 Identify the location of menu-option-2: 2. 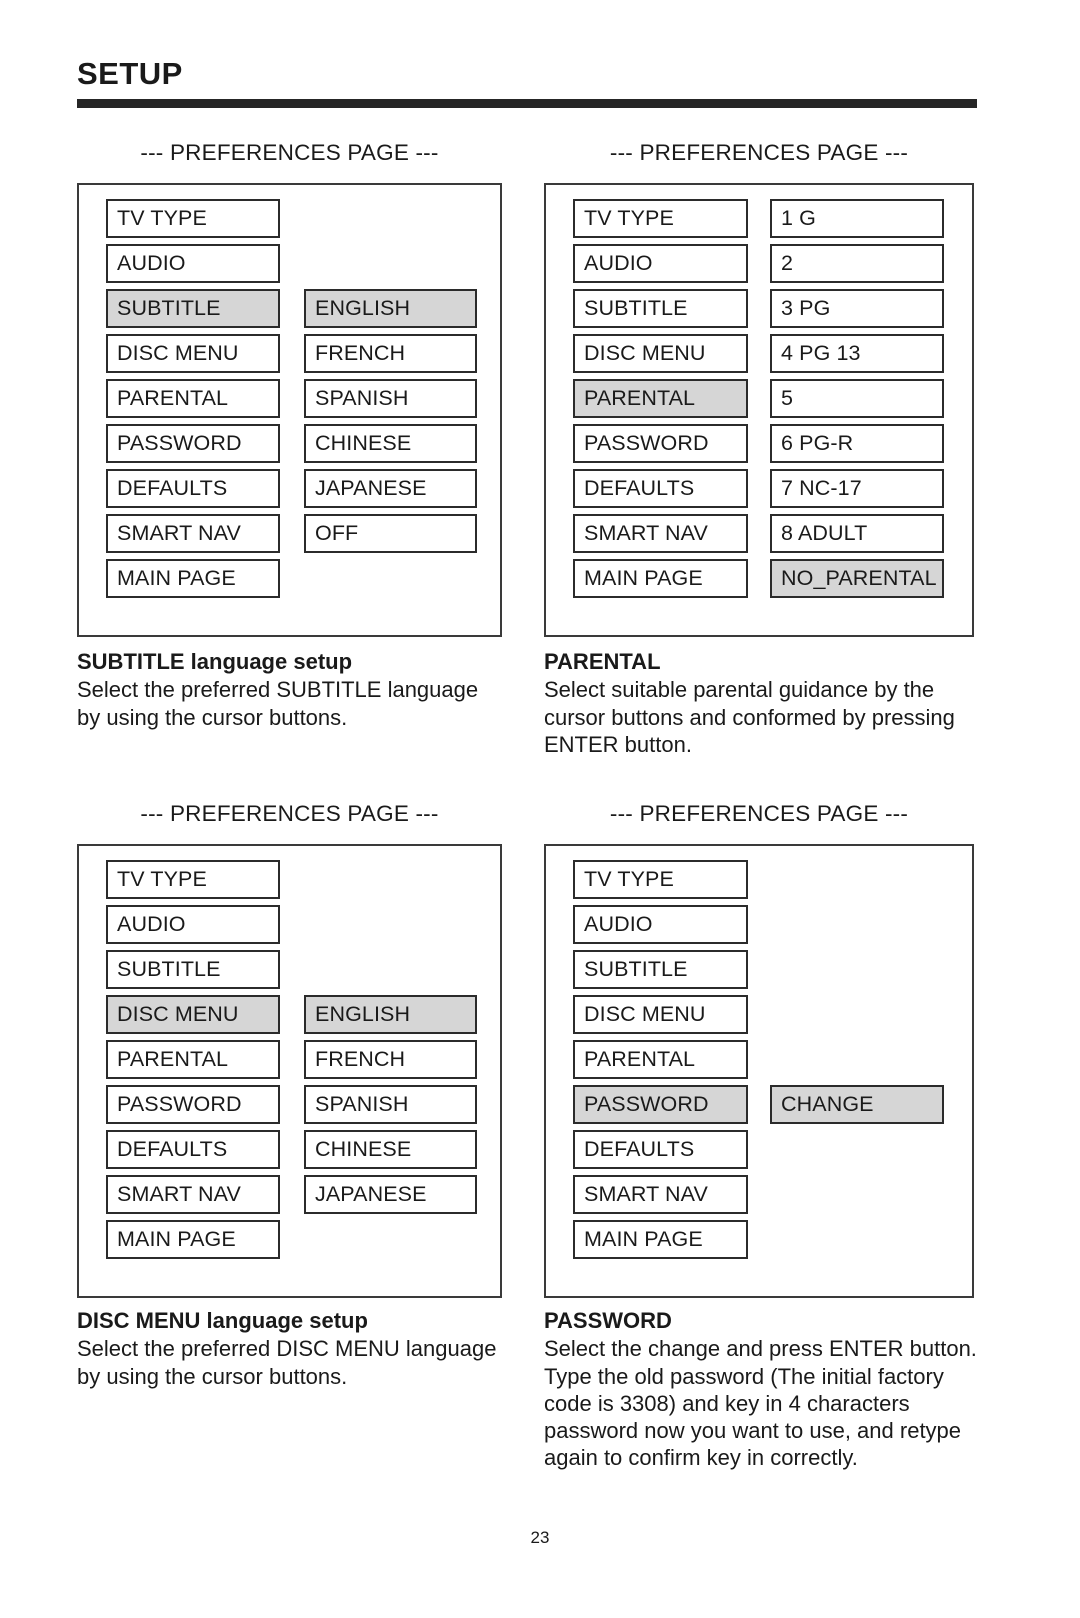
(857, 263).